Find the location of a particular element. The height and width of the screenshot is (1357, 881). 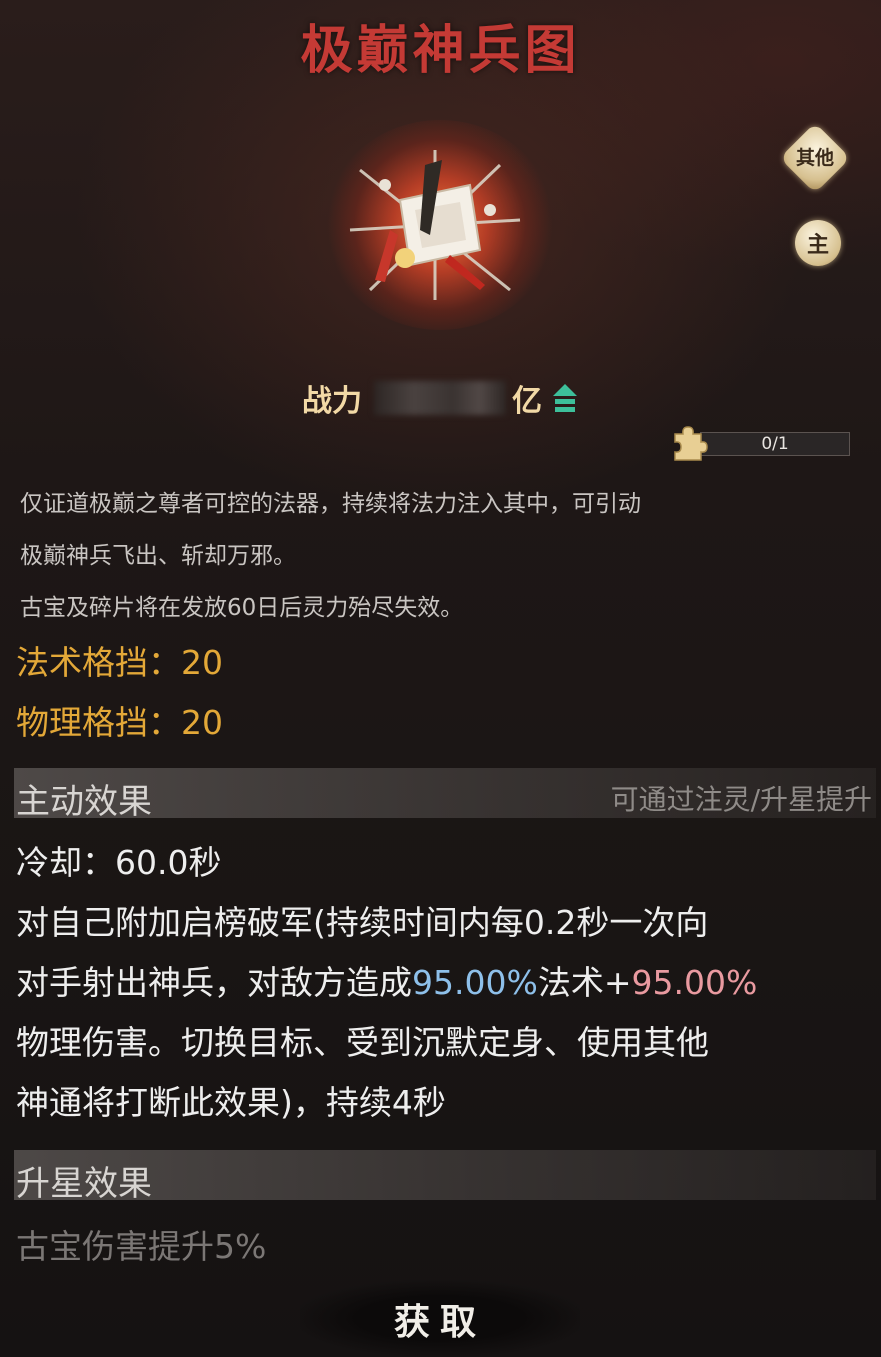

combat-power-value-hidden is located at coordinates (440, 398).